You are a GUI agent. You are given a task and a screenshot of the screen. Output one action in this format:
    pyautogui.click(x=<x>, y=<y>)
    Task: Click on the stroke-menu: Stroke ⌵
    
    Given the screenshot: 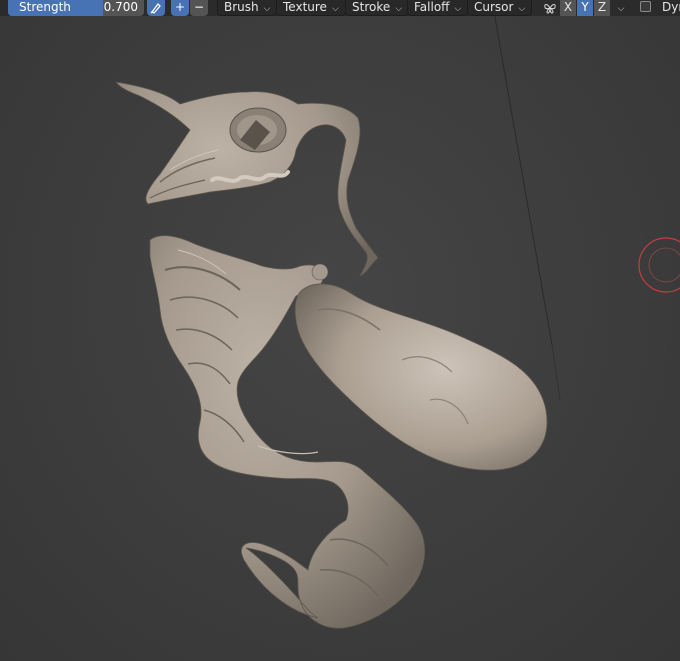 What is the action you would take?
    pyautogui.click(x=377, y=8)
    